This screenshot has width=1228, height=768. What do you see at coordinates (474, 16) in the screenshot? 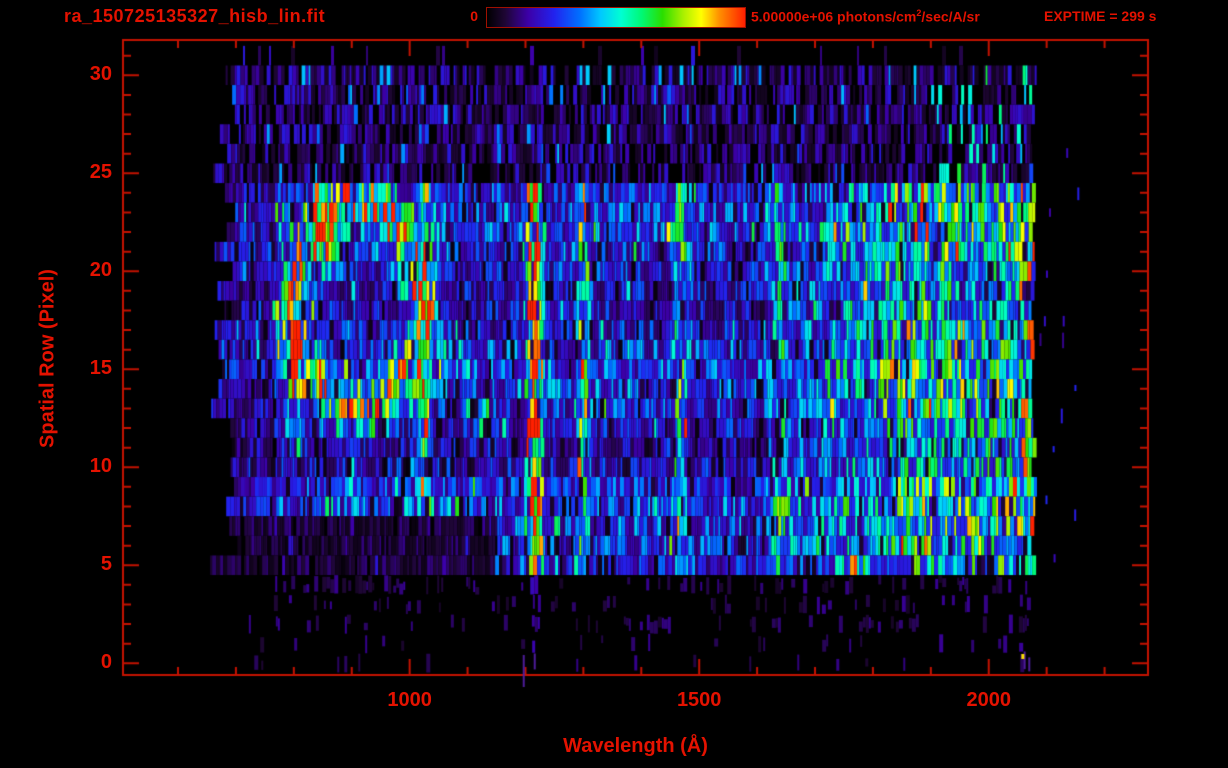
I see `colorbar-min-label: 0` at bounding box center [474, 16].